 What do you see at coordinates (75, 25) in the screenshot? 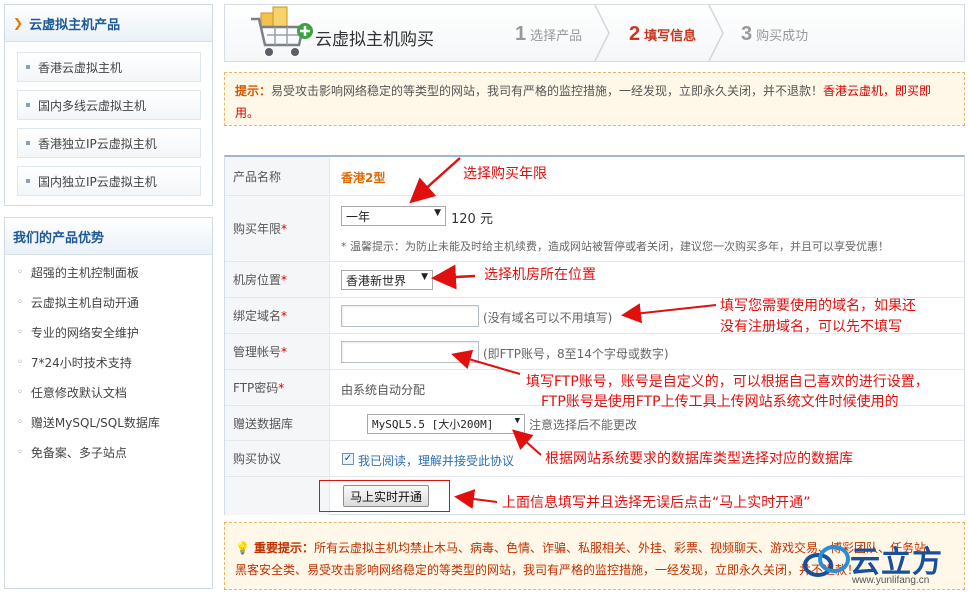
I see `sidebar-products-title: 云虚拟主机产品` at bounding box center [75, 25].